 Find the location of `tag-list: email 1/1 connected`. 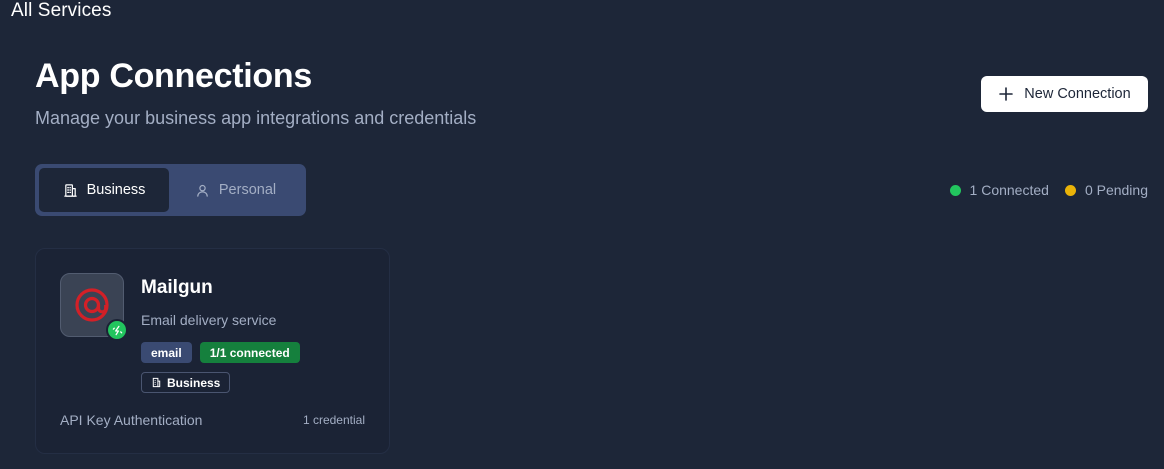

tag-list: email 1/1 connected is located at coordinates (220, 352).